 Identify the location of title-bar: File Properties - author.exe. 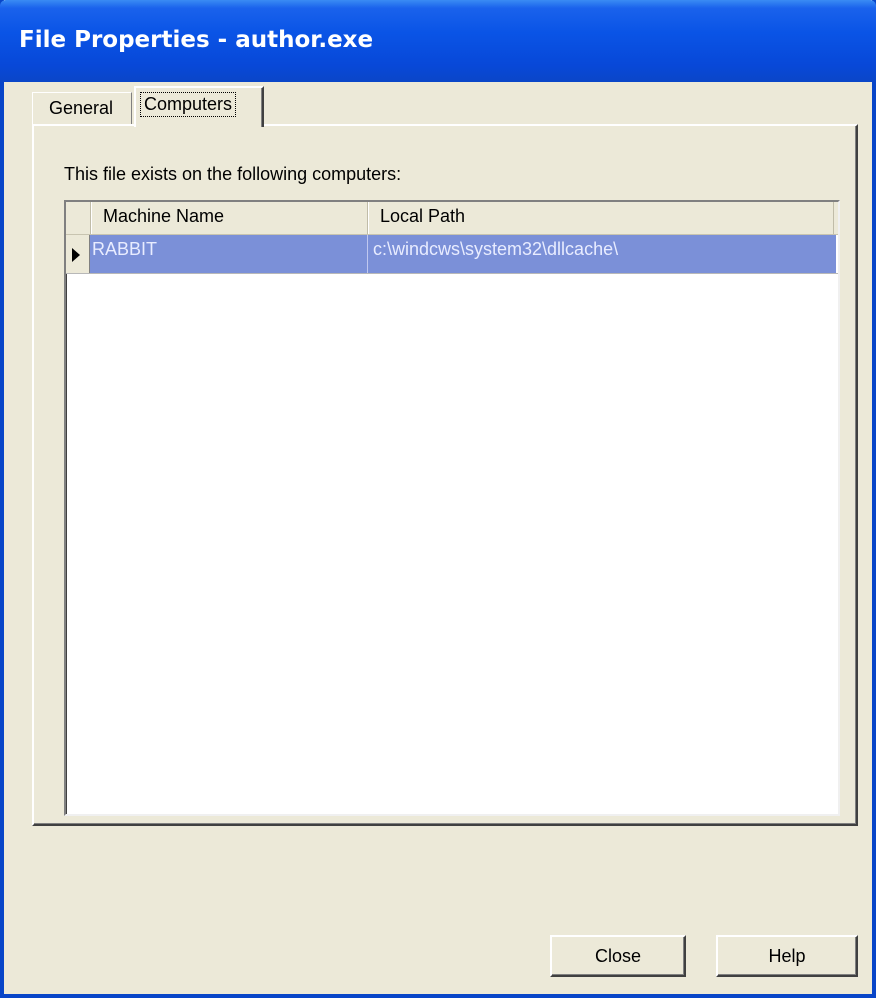
(438, 41).